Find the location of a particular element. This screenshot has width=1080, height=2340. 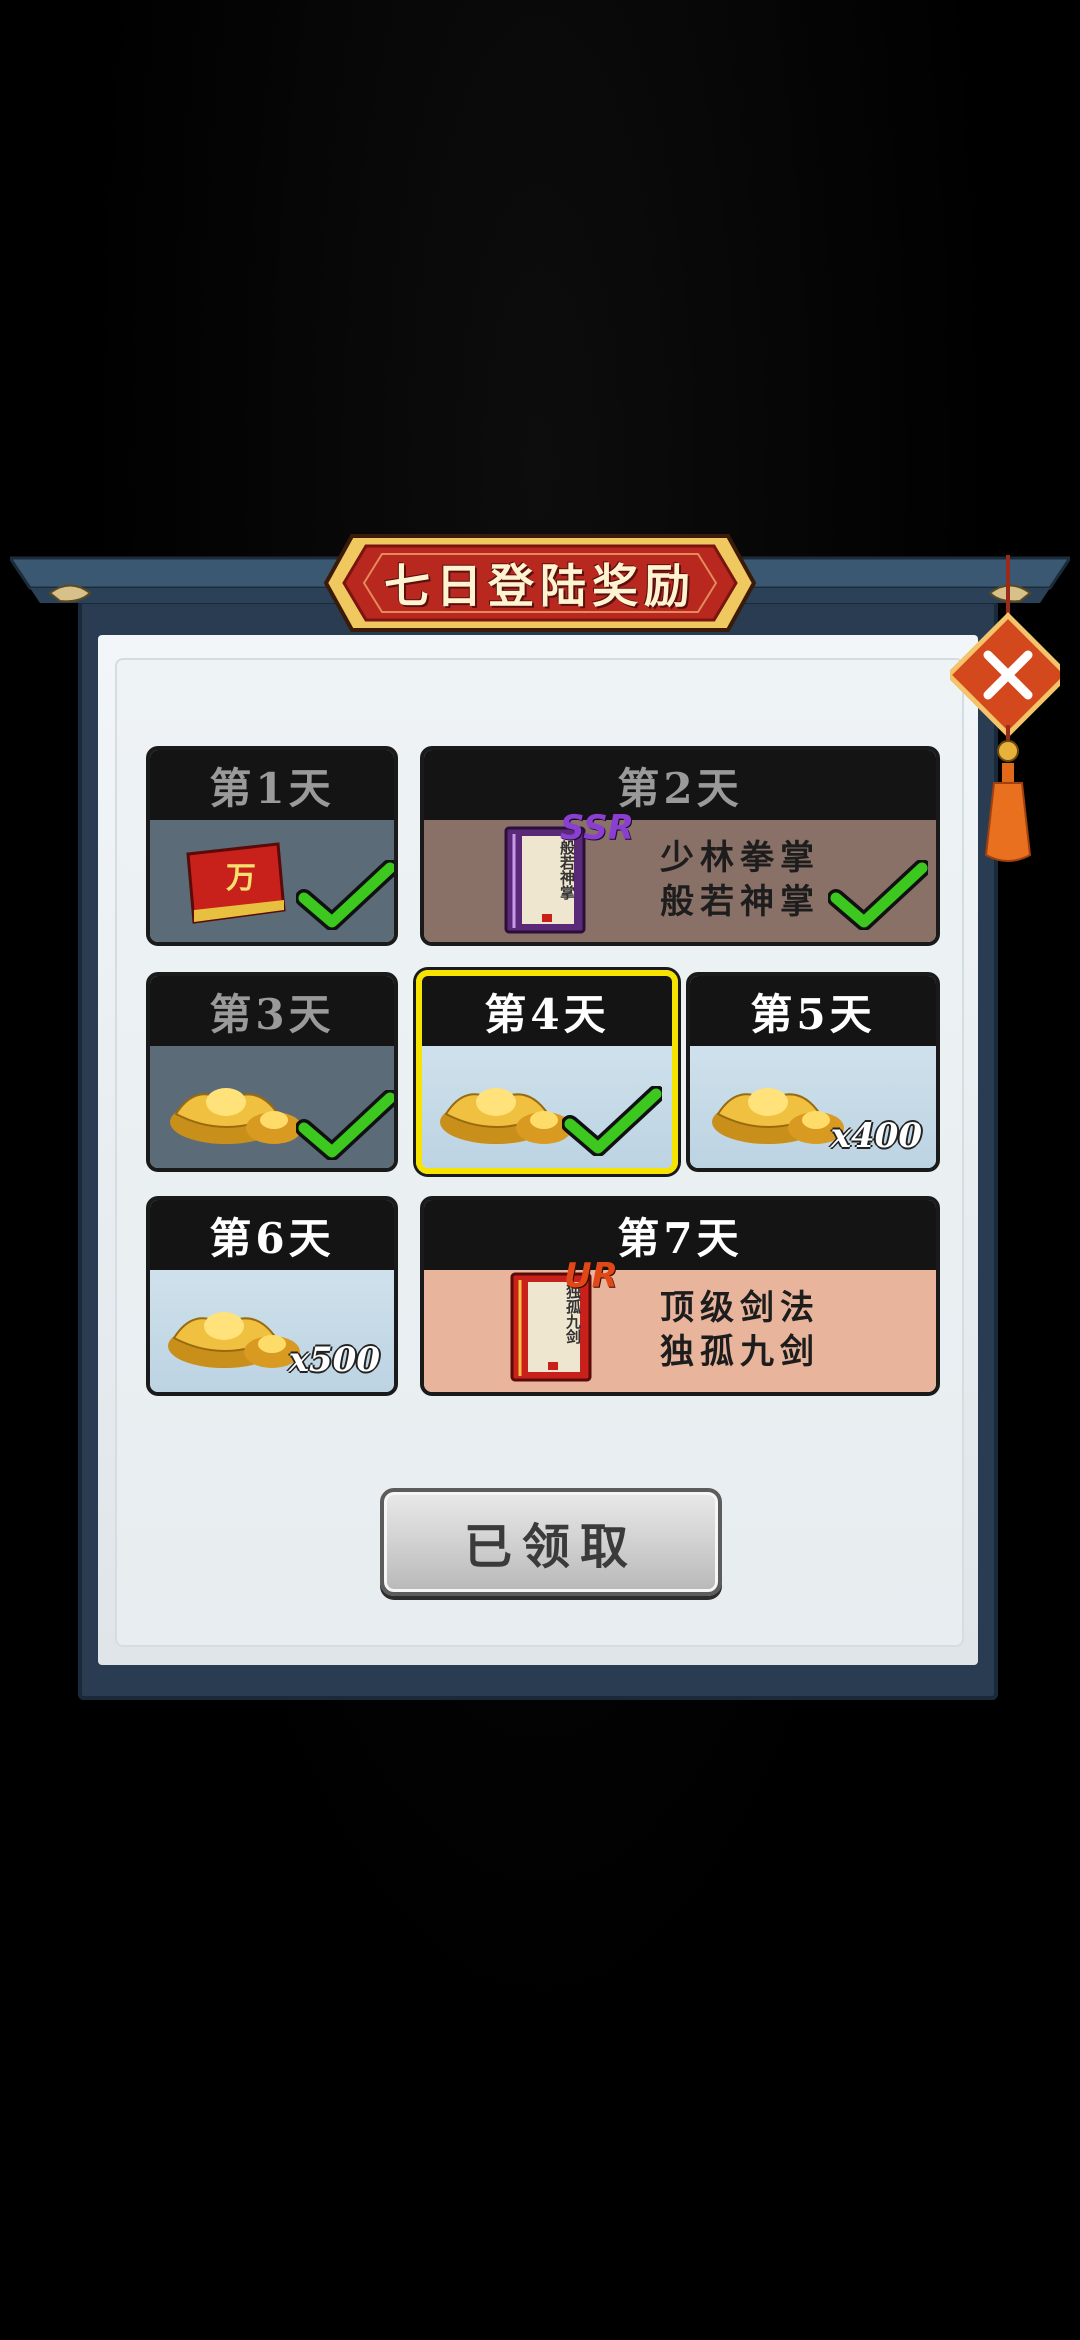

day-4-tile: 第4天 is located at coordinates (547, 1072).